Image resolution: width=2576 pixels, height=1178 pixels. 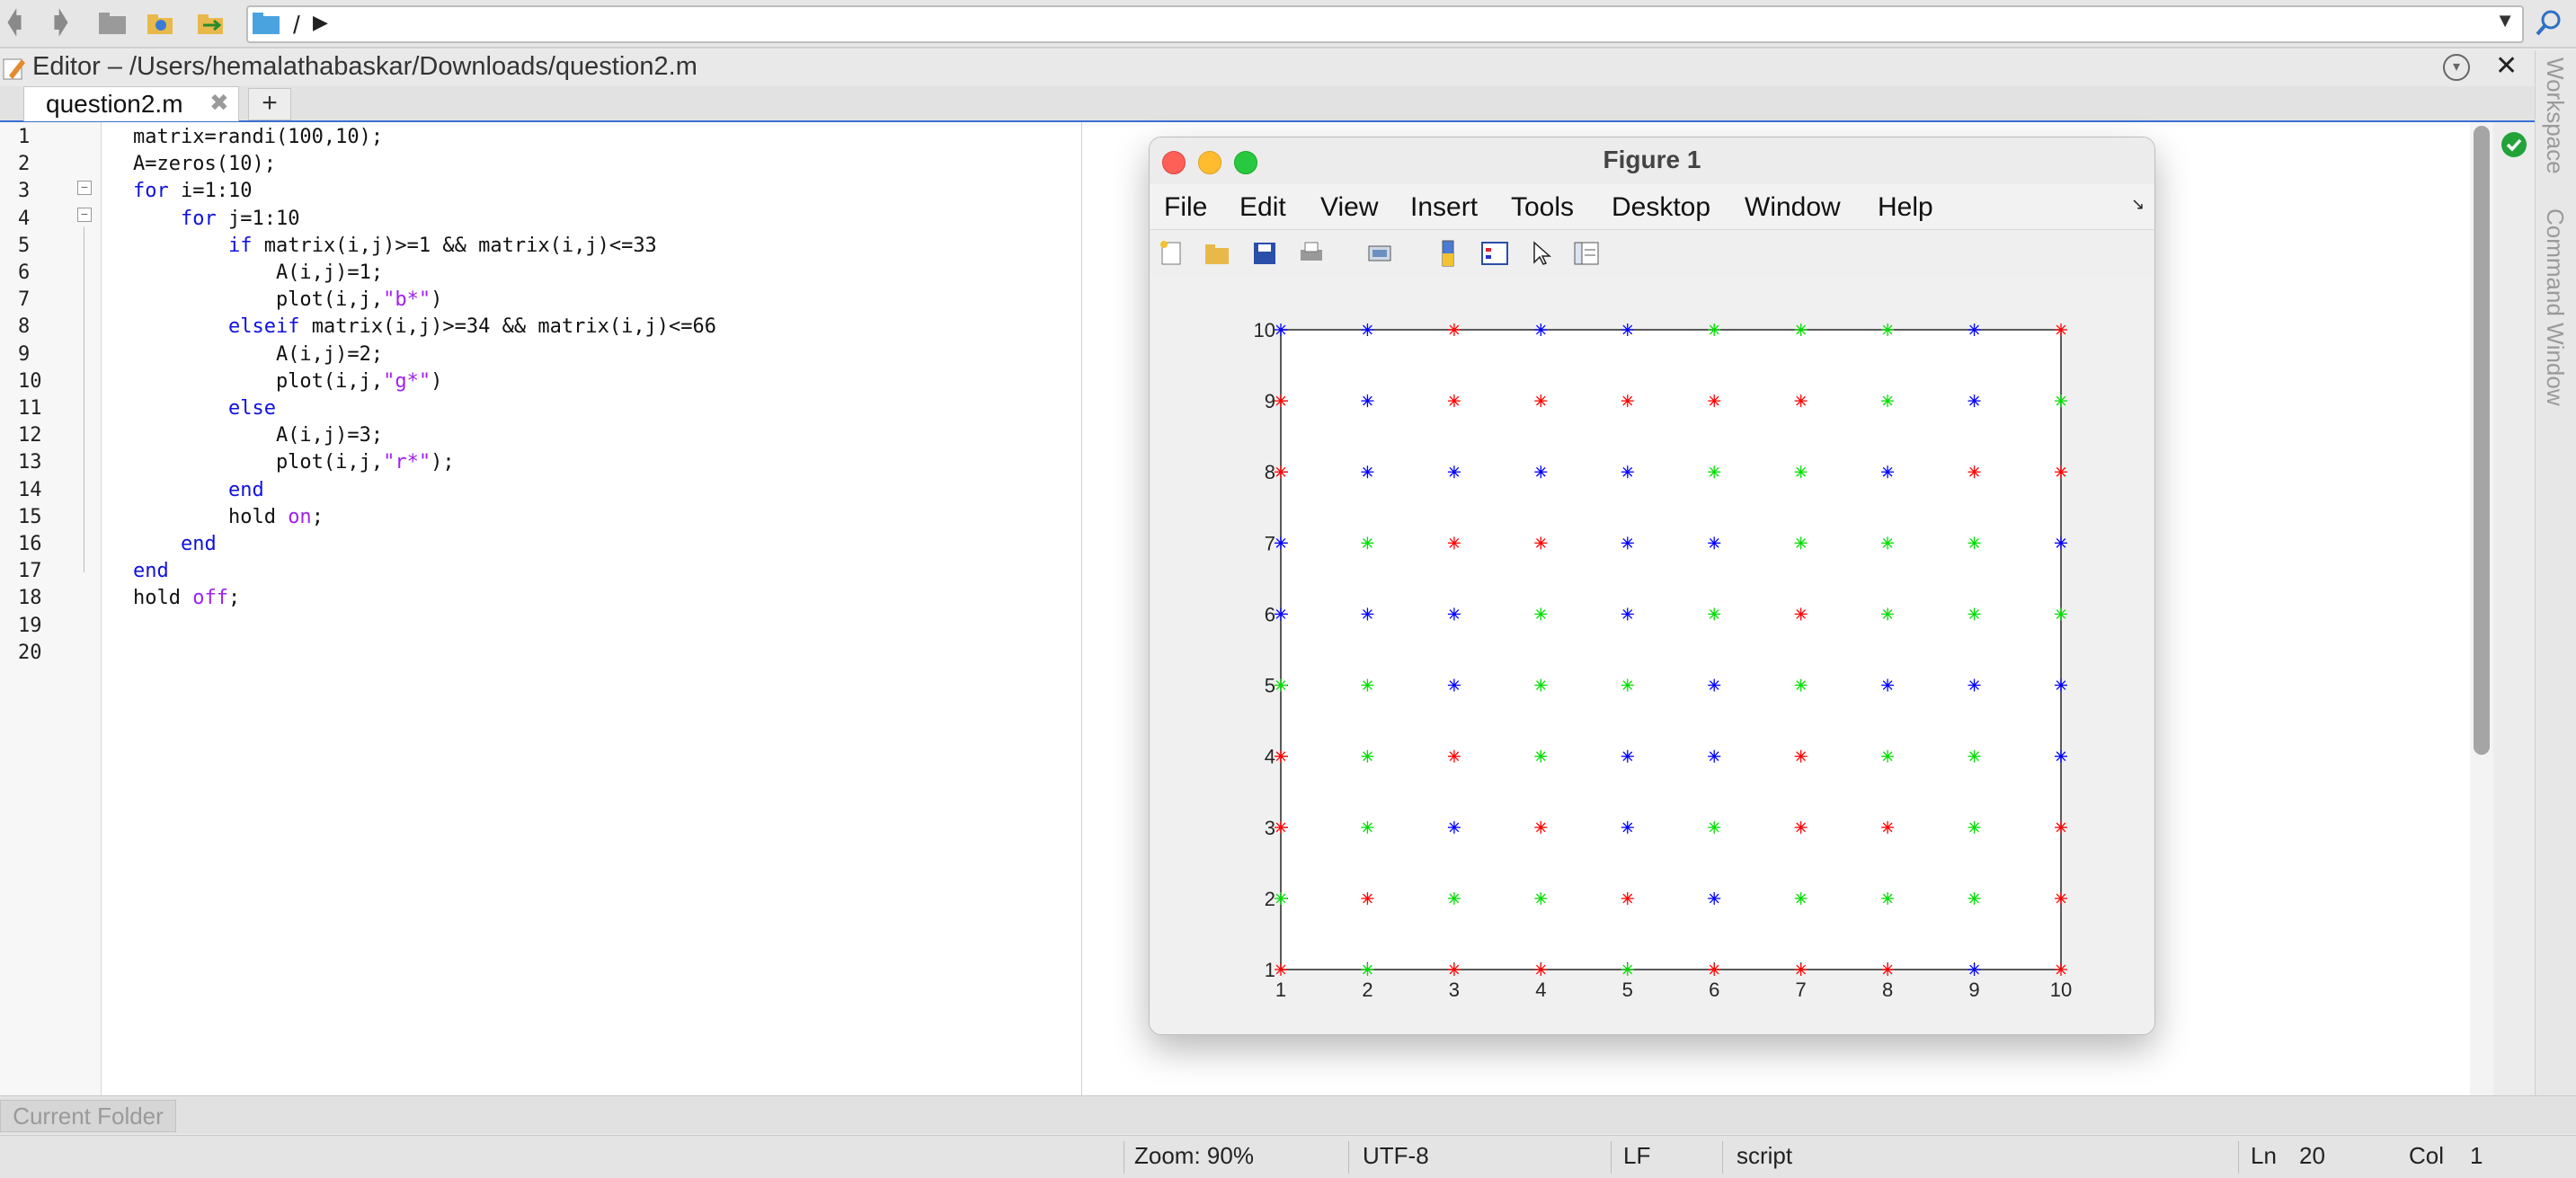 I want to click on undock-arrow-icon: ↘, so click(x=2138, y=204).